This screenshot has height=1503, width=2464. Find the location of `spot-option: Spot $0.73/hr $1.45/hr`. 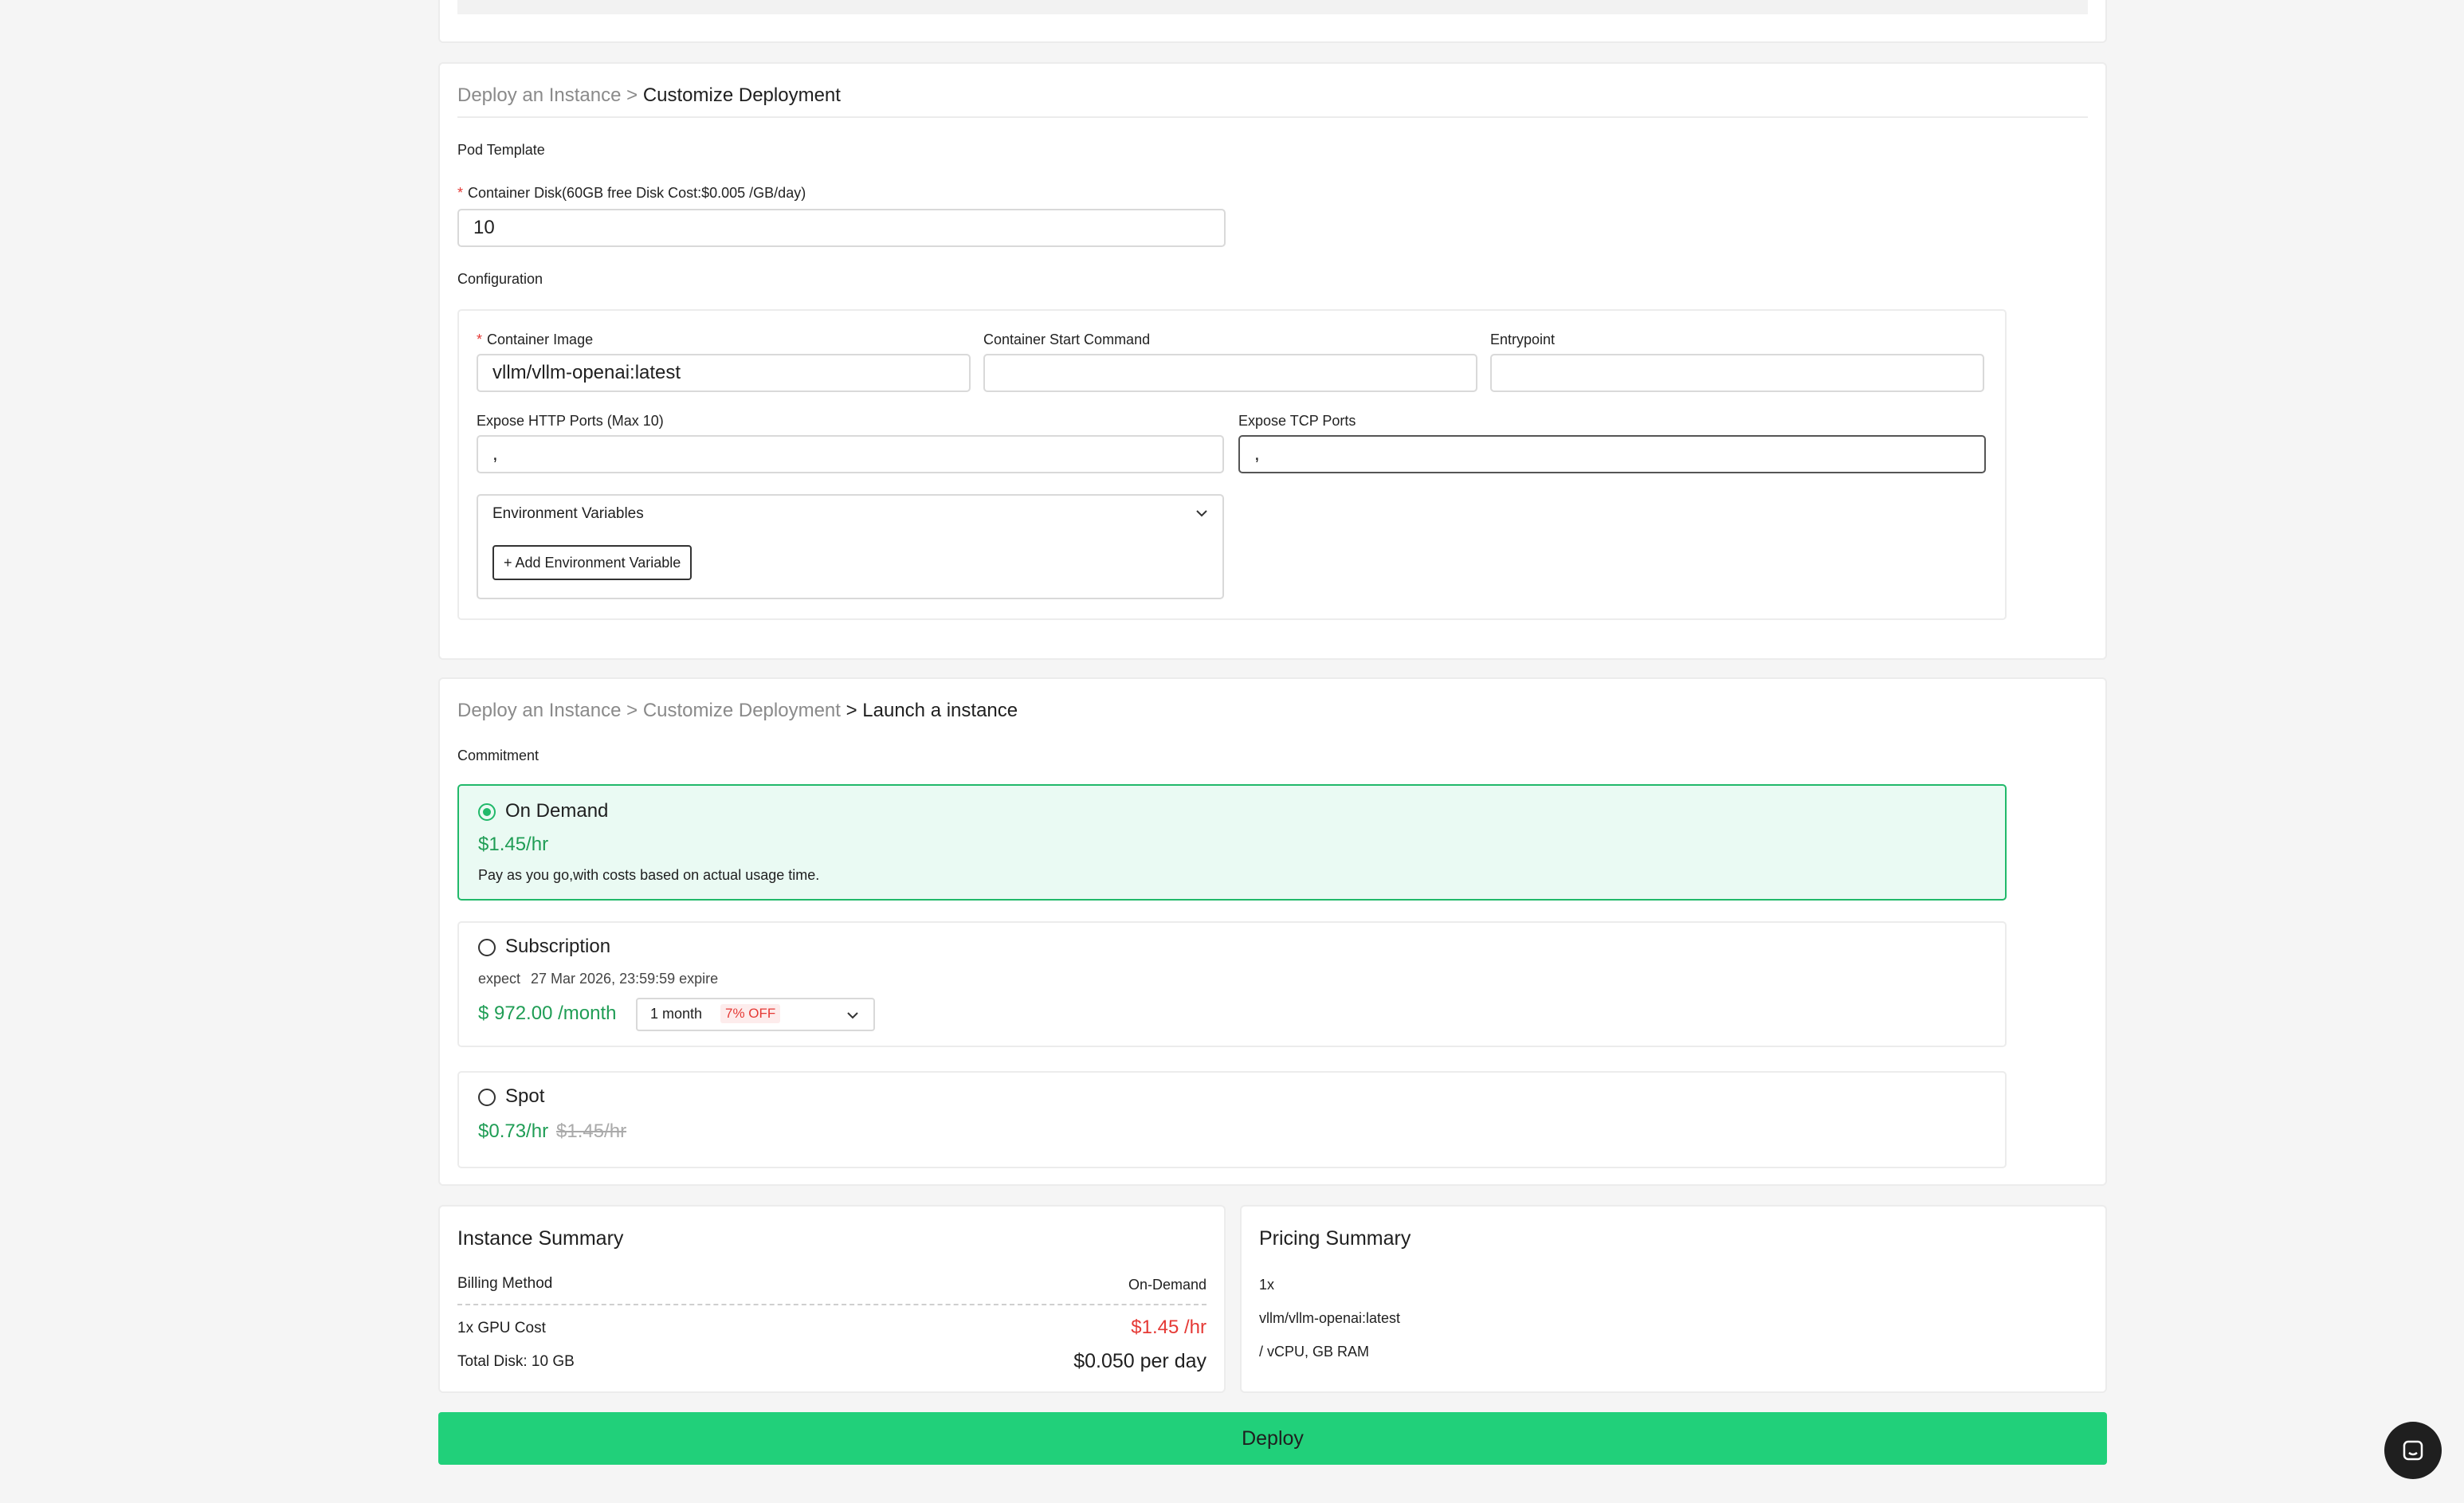

spot-option: Spot $0.73/hr $1.45/hr is located at coordinates (1232, 1120).